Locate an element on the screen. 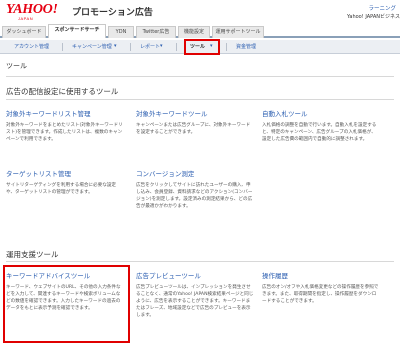 This screenshot has height=345, width=400. subnav-account-settings: アカウント管理 is located at coordinates (31, 46).